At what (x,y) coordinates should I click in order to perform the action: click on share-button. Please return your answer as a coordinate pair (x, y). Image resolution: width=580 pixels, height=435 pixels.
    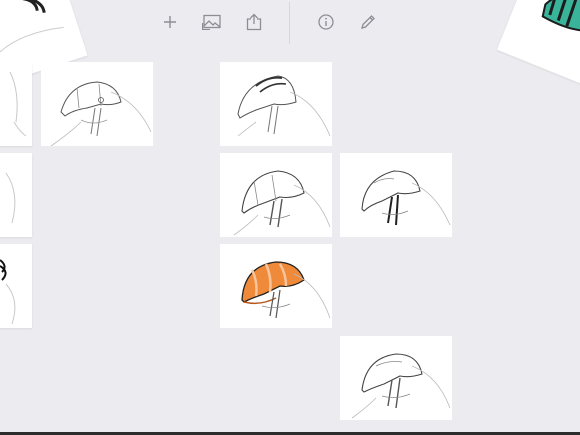
    Looking at the image, I should click on (254, 22).